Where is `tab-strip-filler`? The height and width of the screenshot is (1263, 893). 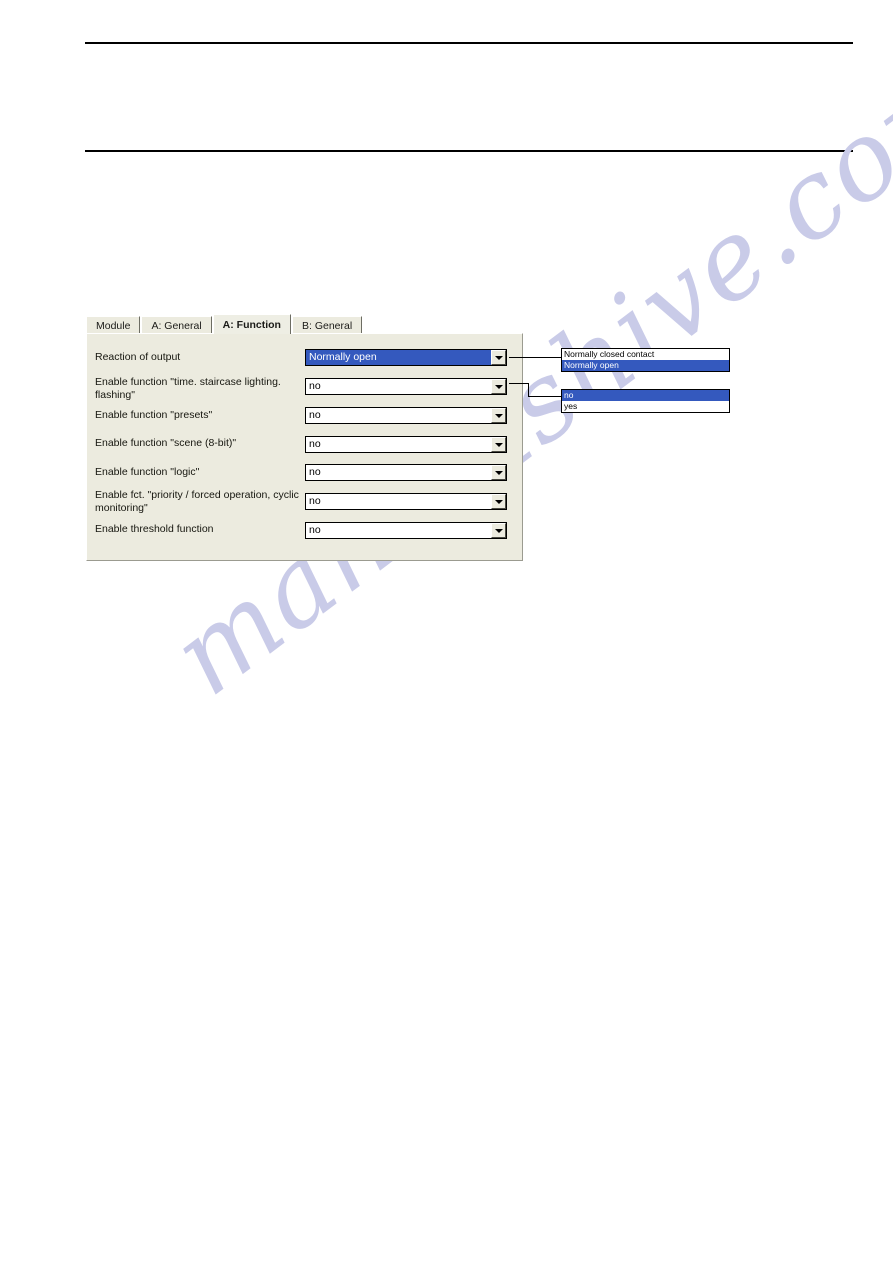 tab-strip-filler is located at coordinates (443, 325).